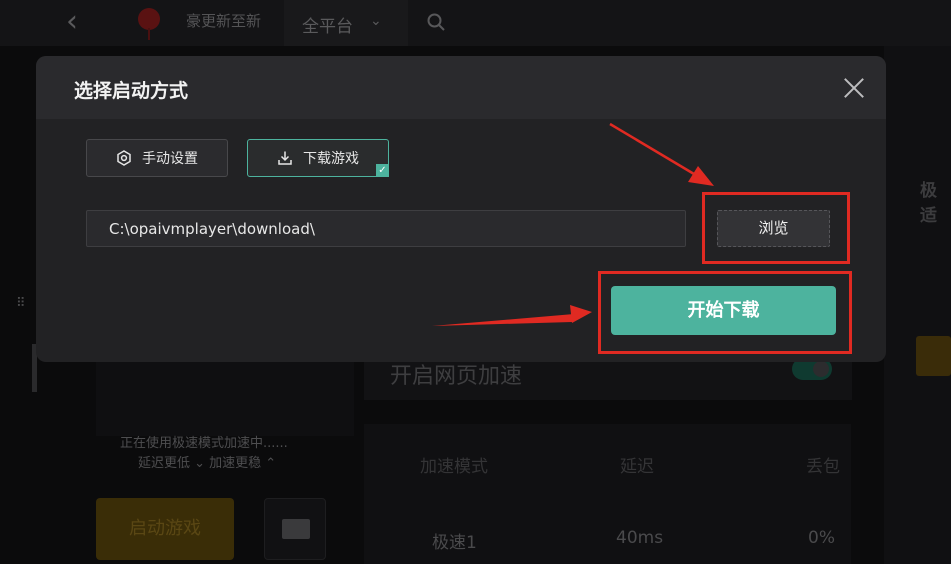  Describe the element at coordinates (225, 398) in the screenshot. I see `game-cover-panel` at that location.